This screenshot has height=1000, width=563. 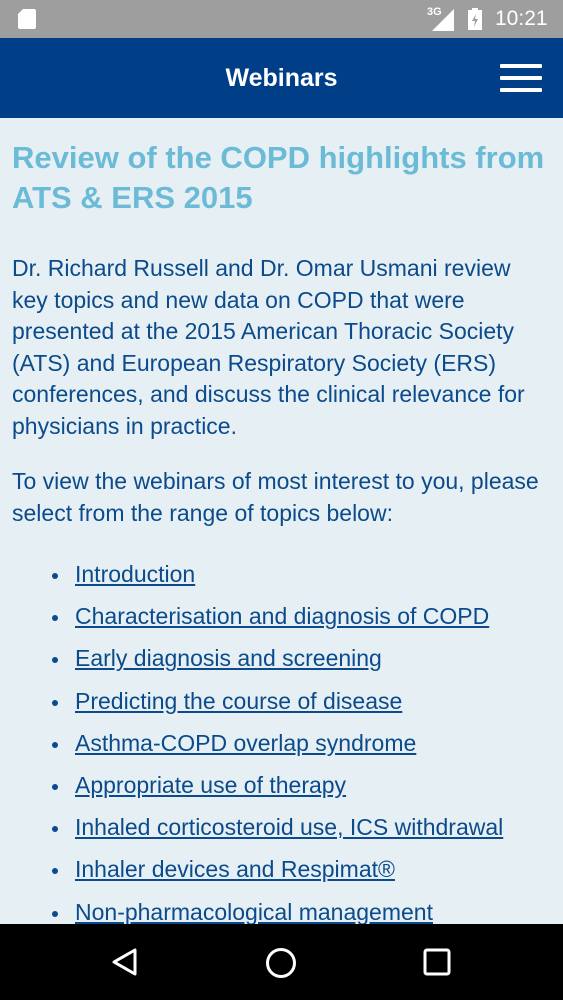 I want to click on back-icon, so click(x=125, y=962).